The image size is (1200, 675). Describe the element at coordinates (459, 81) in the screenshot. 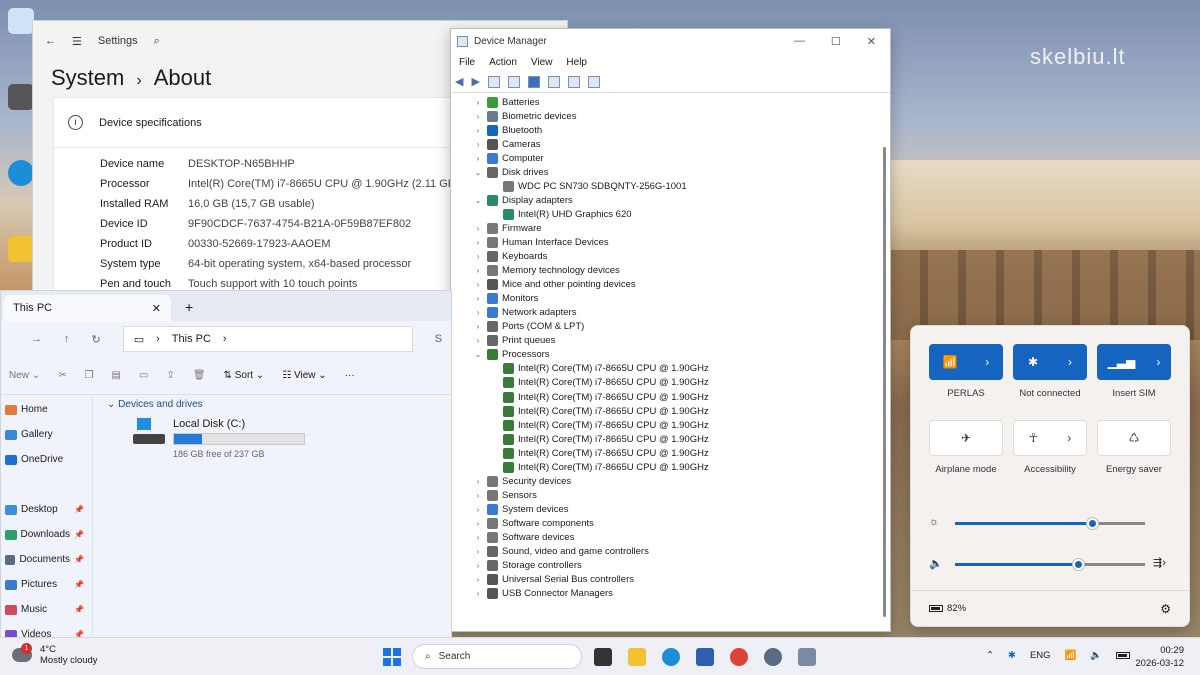

I see `back-arrow-icon: ◀` at that location.